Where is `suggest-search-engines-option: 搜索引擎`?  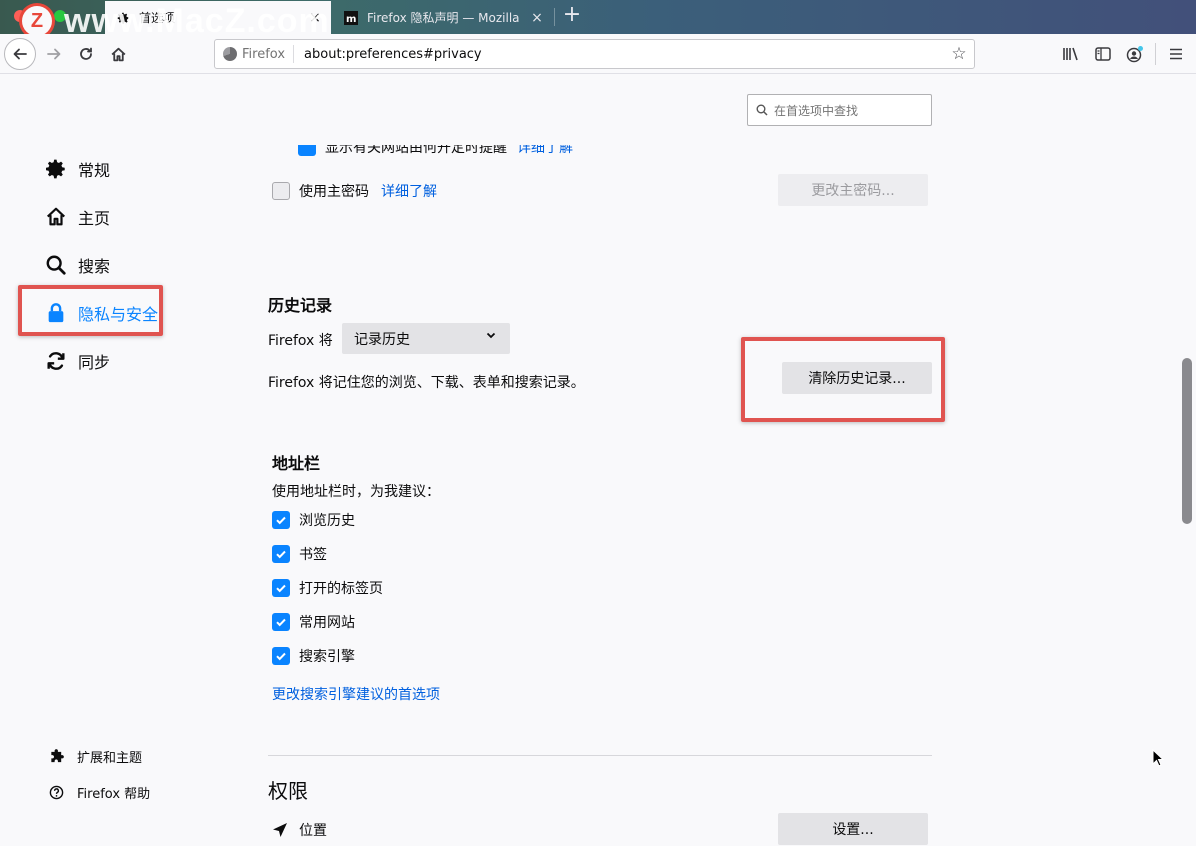 suggest-search-engines-option: 搜索引擎 is located at coordinates (313, 656).